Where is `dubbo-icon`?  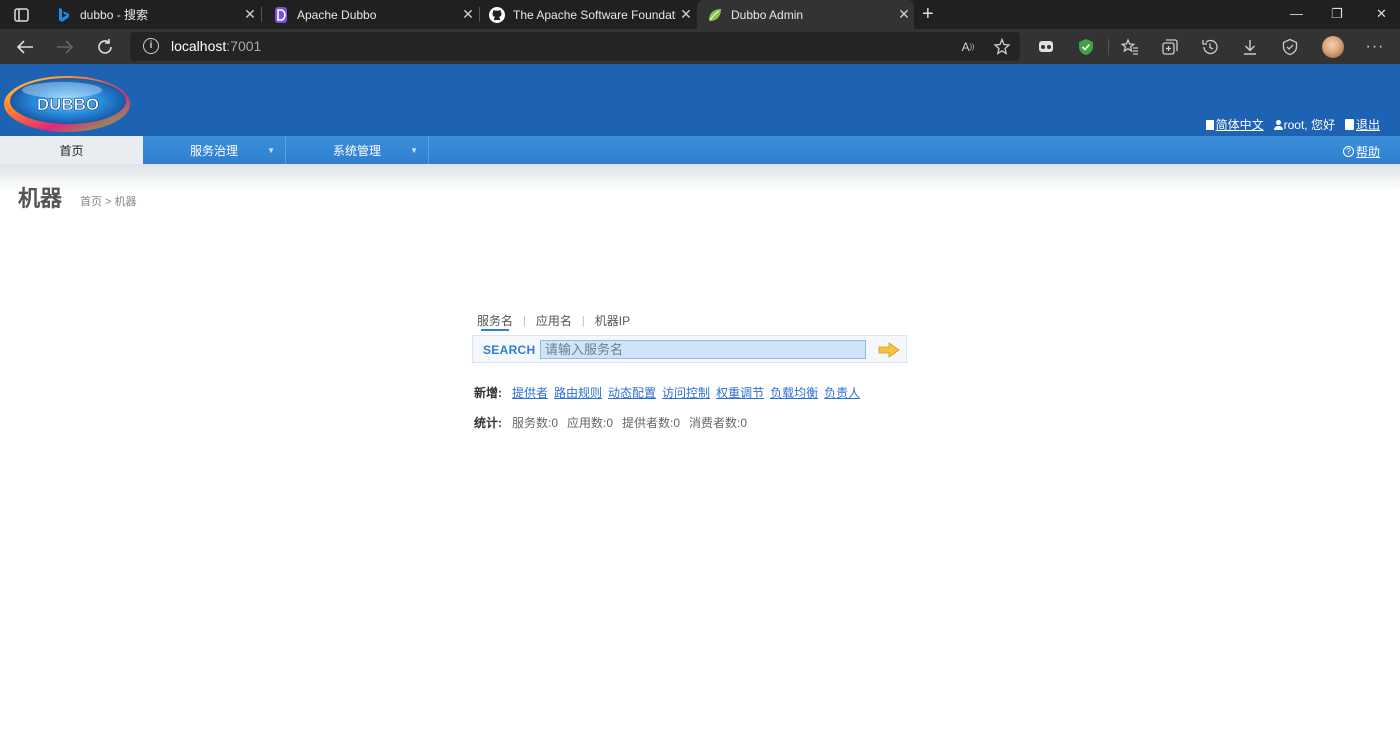 dubbo-icon is located at coordinates (281, 14).